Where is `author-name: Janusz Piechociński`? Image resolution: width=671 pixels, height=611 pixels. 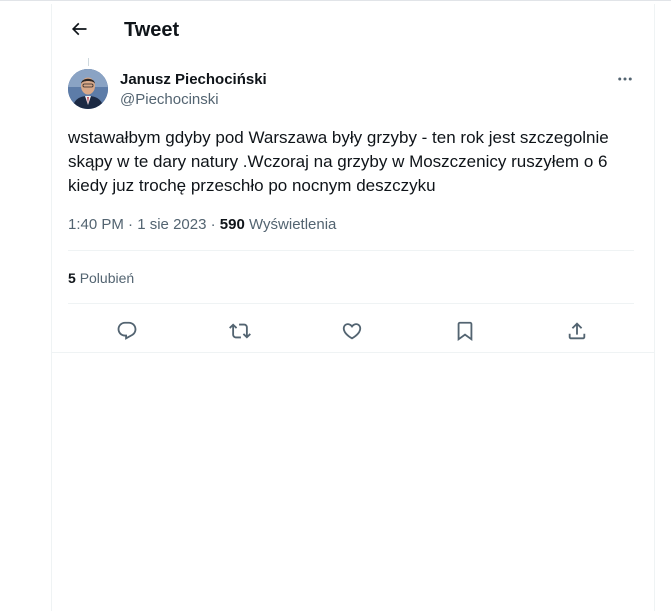
author-name: Janusz Piechociński is located at coordinates (193, 80).